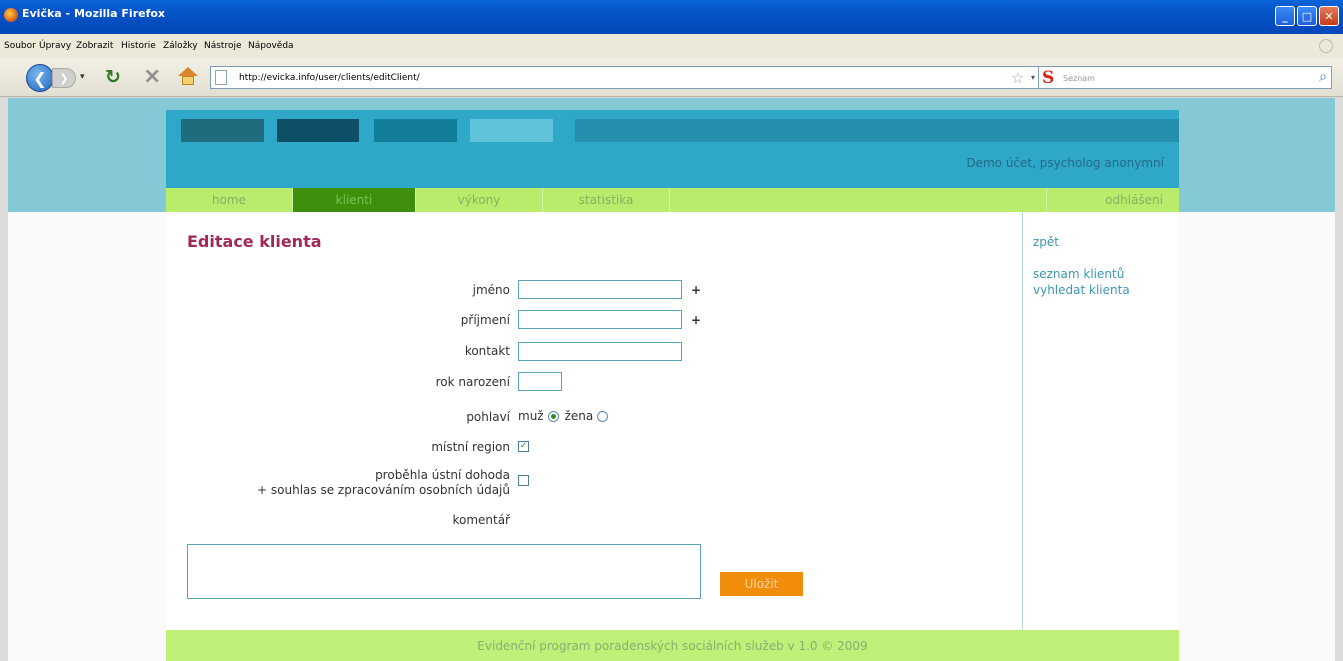 The image size is (1343, 661). Describe the element at coordinates (152, 76) in the screenshot. I see `stop-icon: ×` at that location.